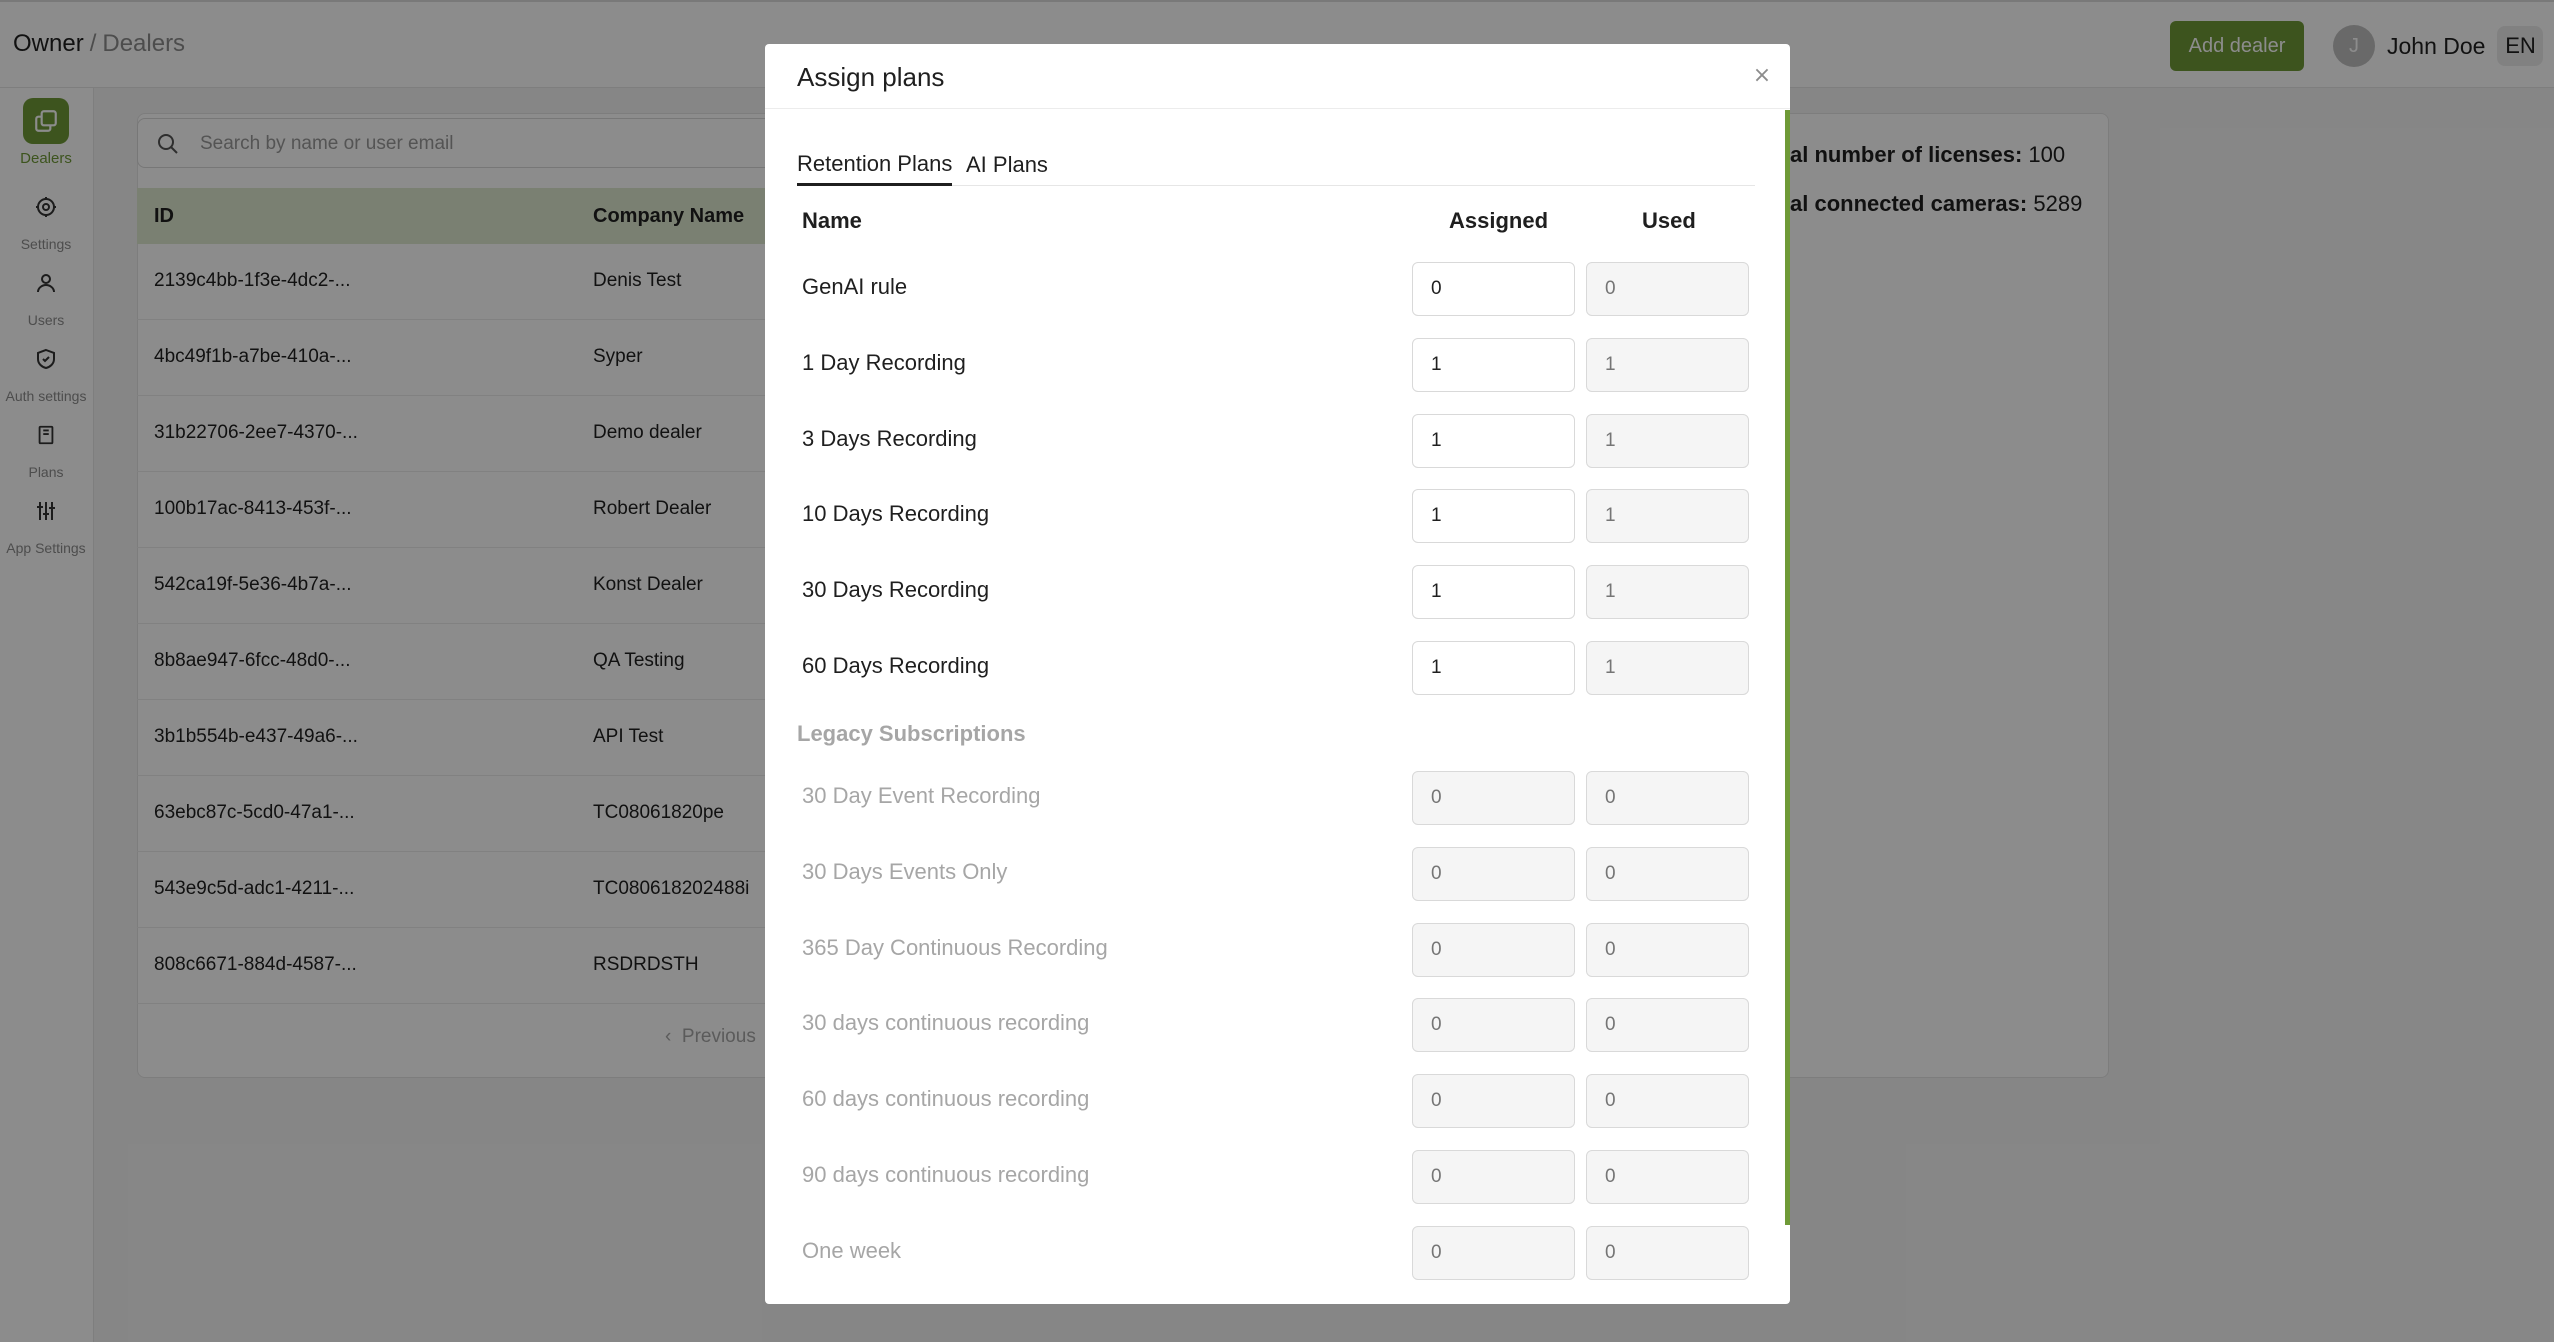 The height and width of the screenshot is (1342, 2554). What do you see at coordinates (1275, 593) in the screenshot?
I see `plan-row-30-days-recording: 30 Days Recording` at bounding box center [1275, 593].